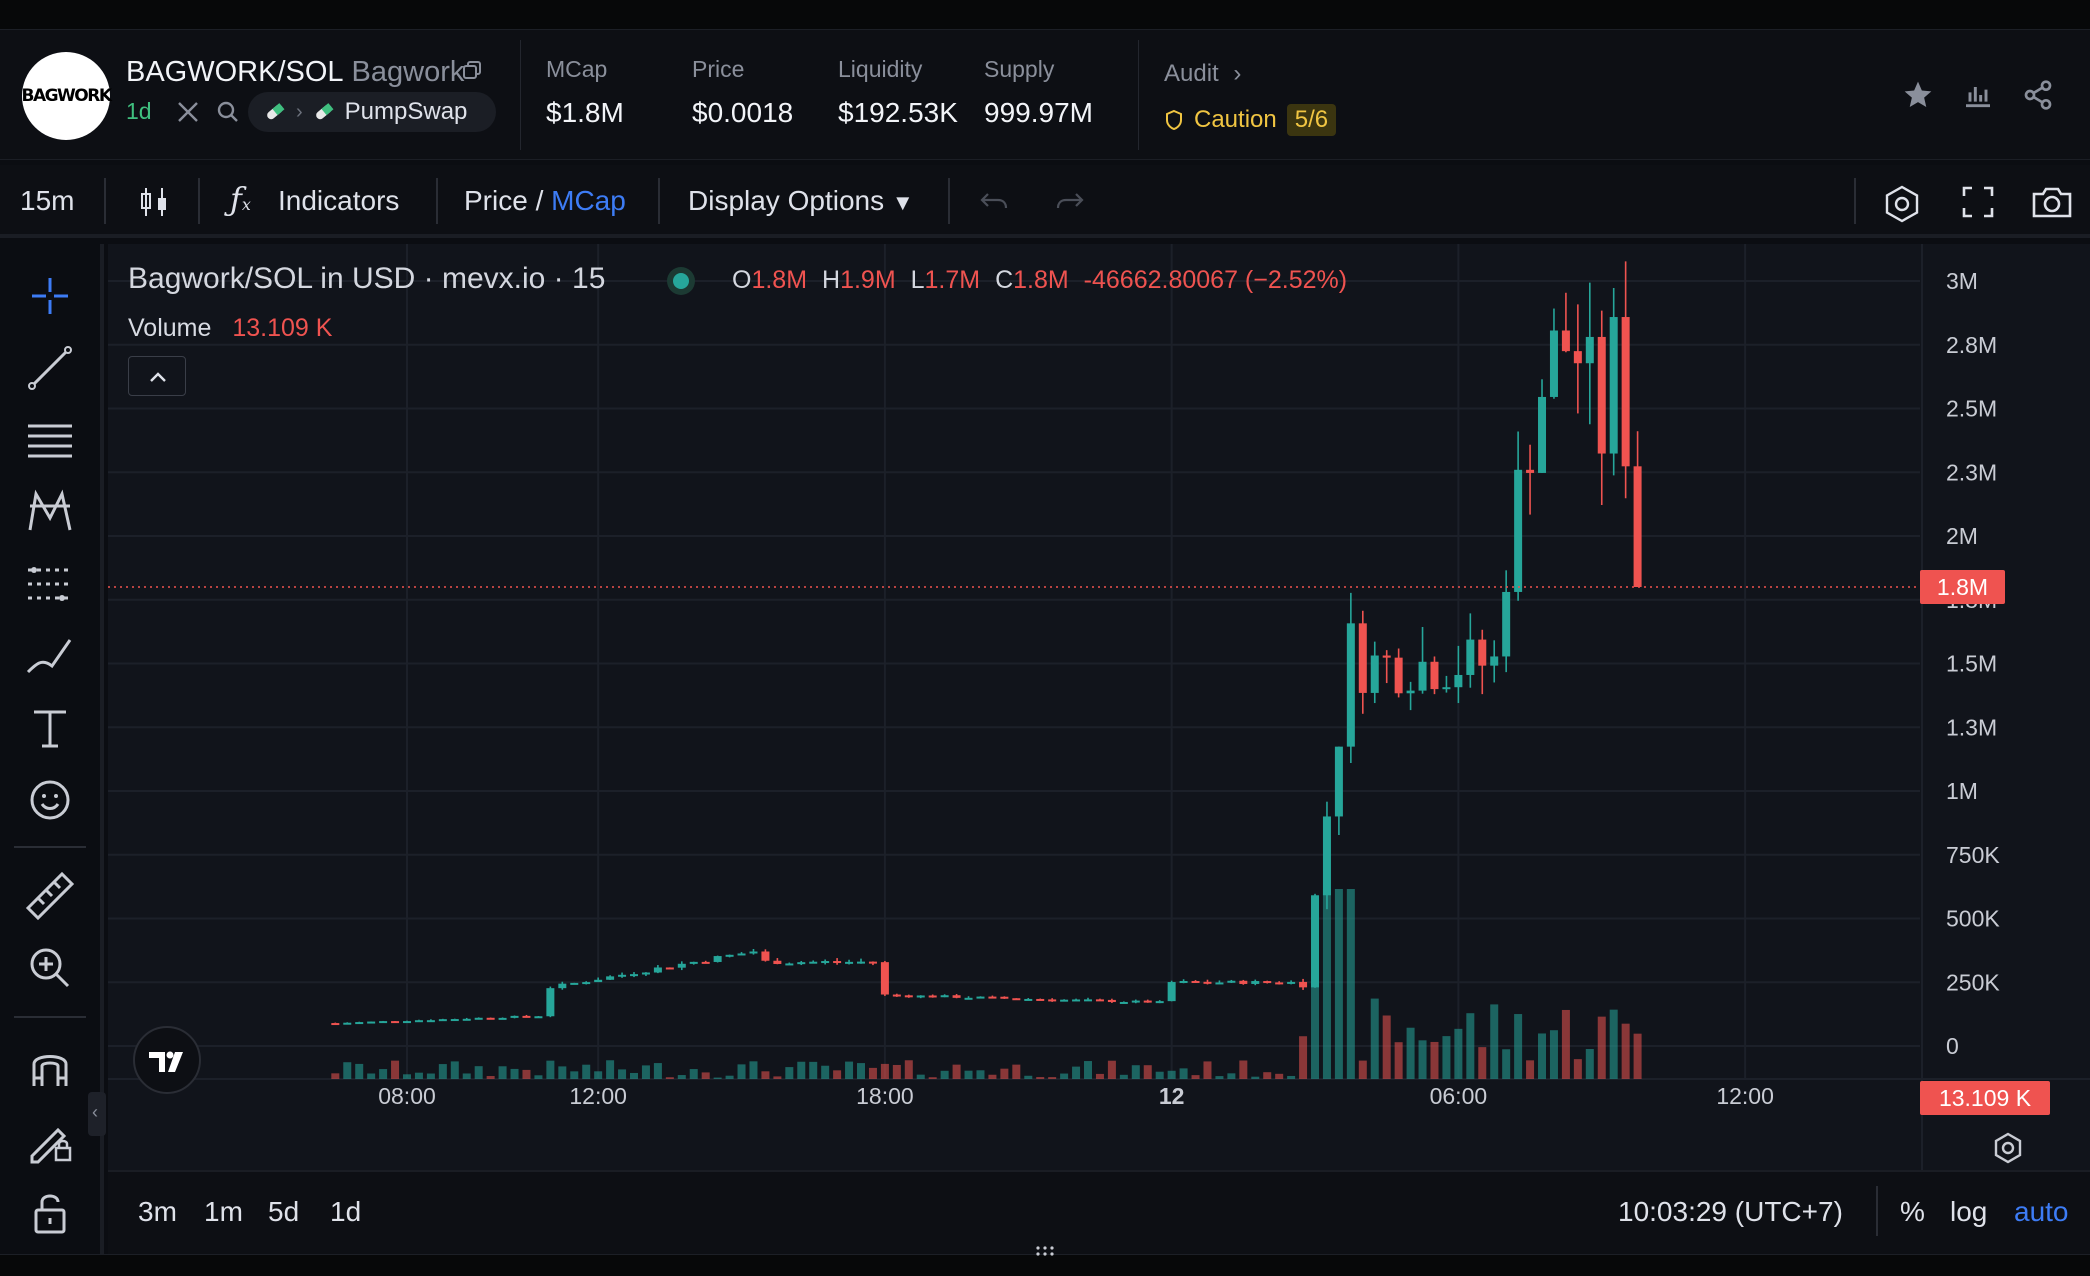 Image resolution: width=2090 pixels, height=1276 pixels. I want to click on fib-lines-icon, so click(50, 440).